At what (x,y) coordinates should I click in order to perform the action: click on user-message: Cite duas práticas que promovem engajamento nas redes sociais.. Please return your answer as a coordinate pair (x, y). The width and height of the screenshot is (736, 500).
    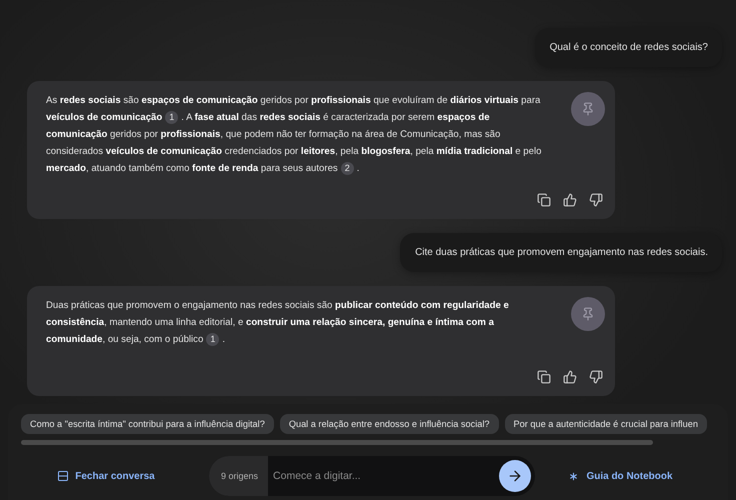
    Looking at the image, I should click on (561, 252).